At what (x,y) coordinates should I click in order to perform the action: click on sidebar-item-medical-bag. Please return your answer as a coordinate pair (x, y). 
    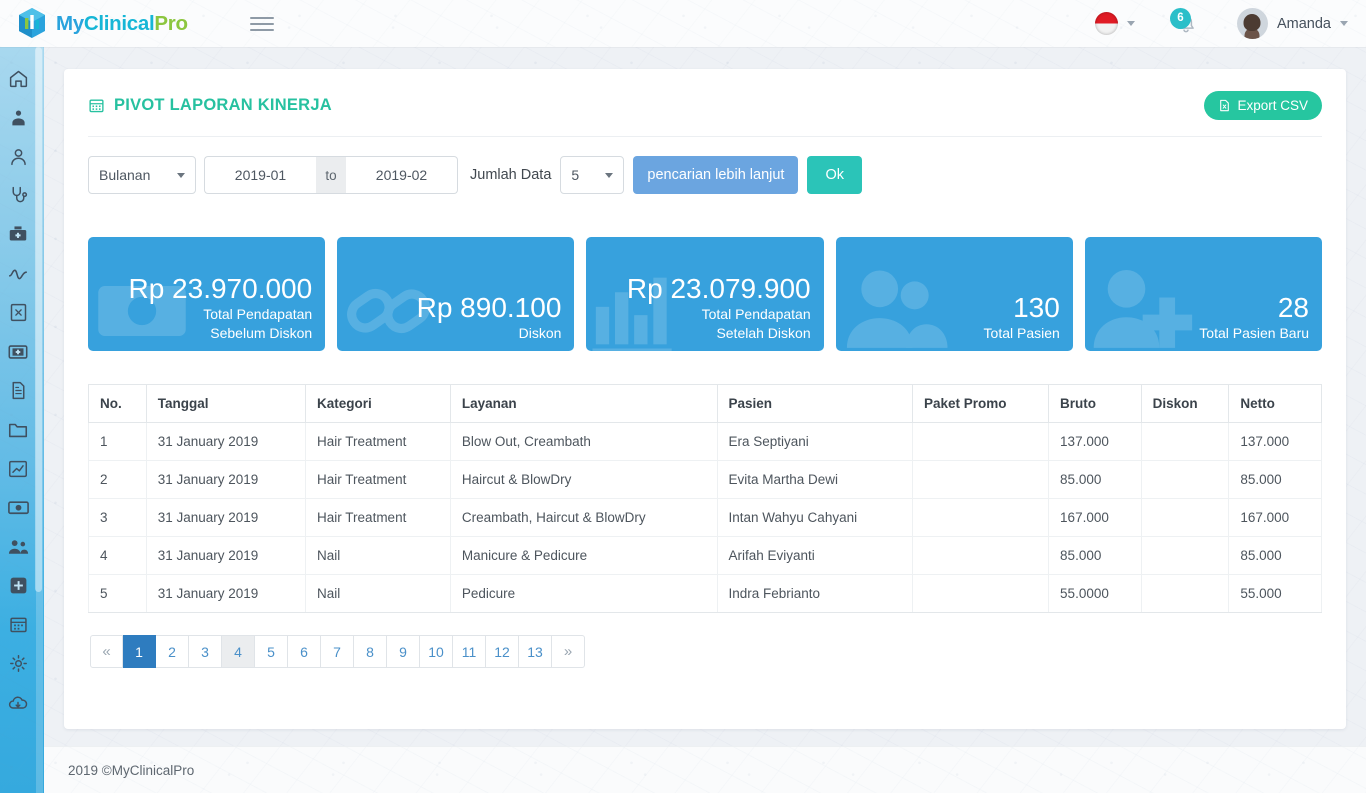
    Looking at the image, I should click on (18, 234).